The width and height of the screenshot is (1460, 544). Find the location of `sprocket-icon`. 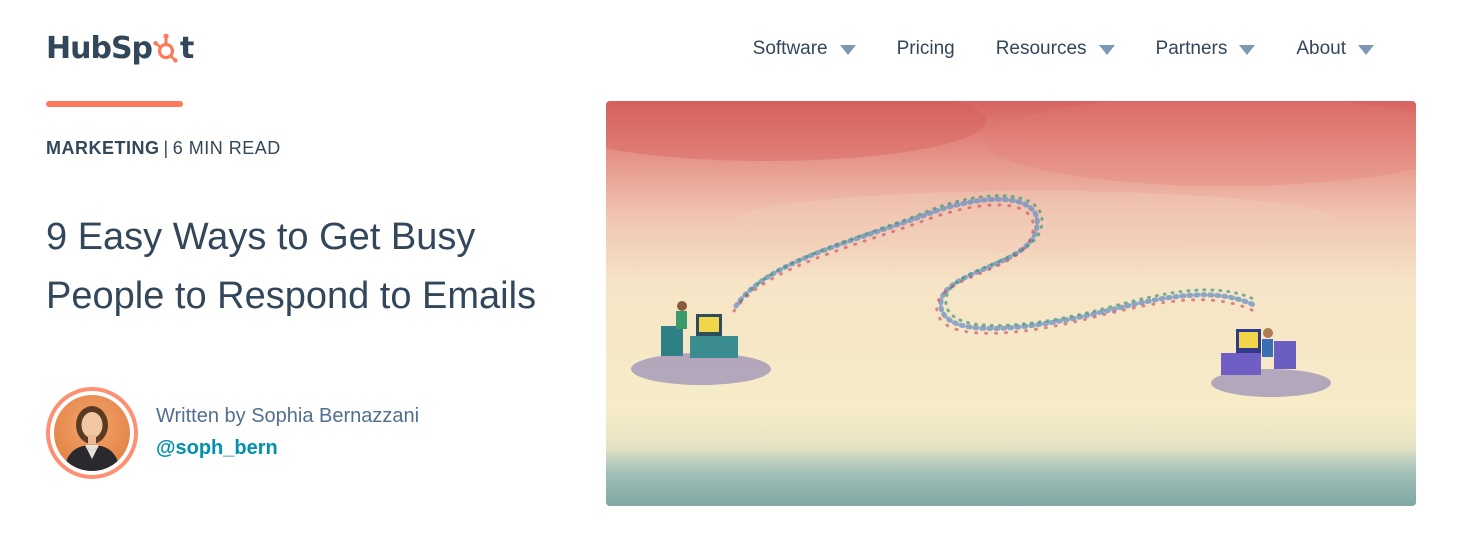

sprocket-icon is located at coordinates (165, 48).